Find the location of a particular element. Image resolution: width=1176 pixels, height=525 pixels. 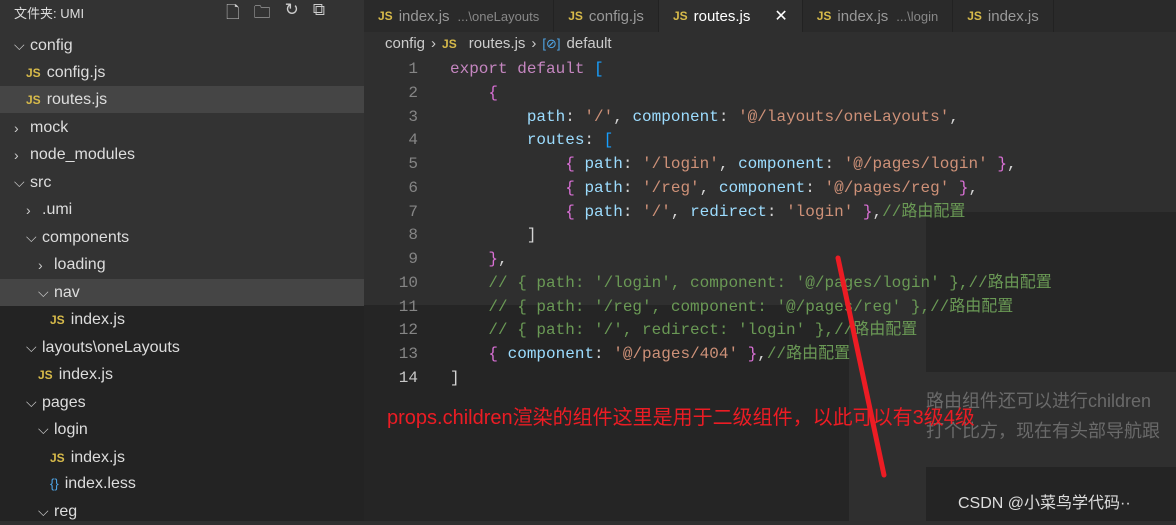

annotation-arrow-line is located at coordinates (861, 366).